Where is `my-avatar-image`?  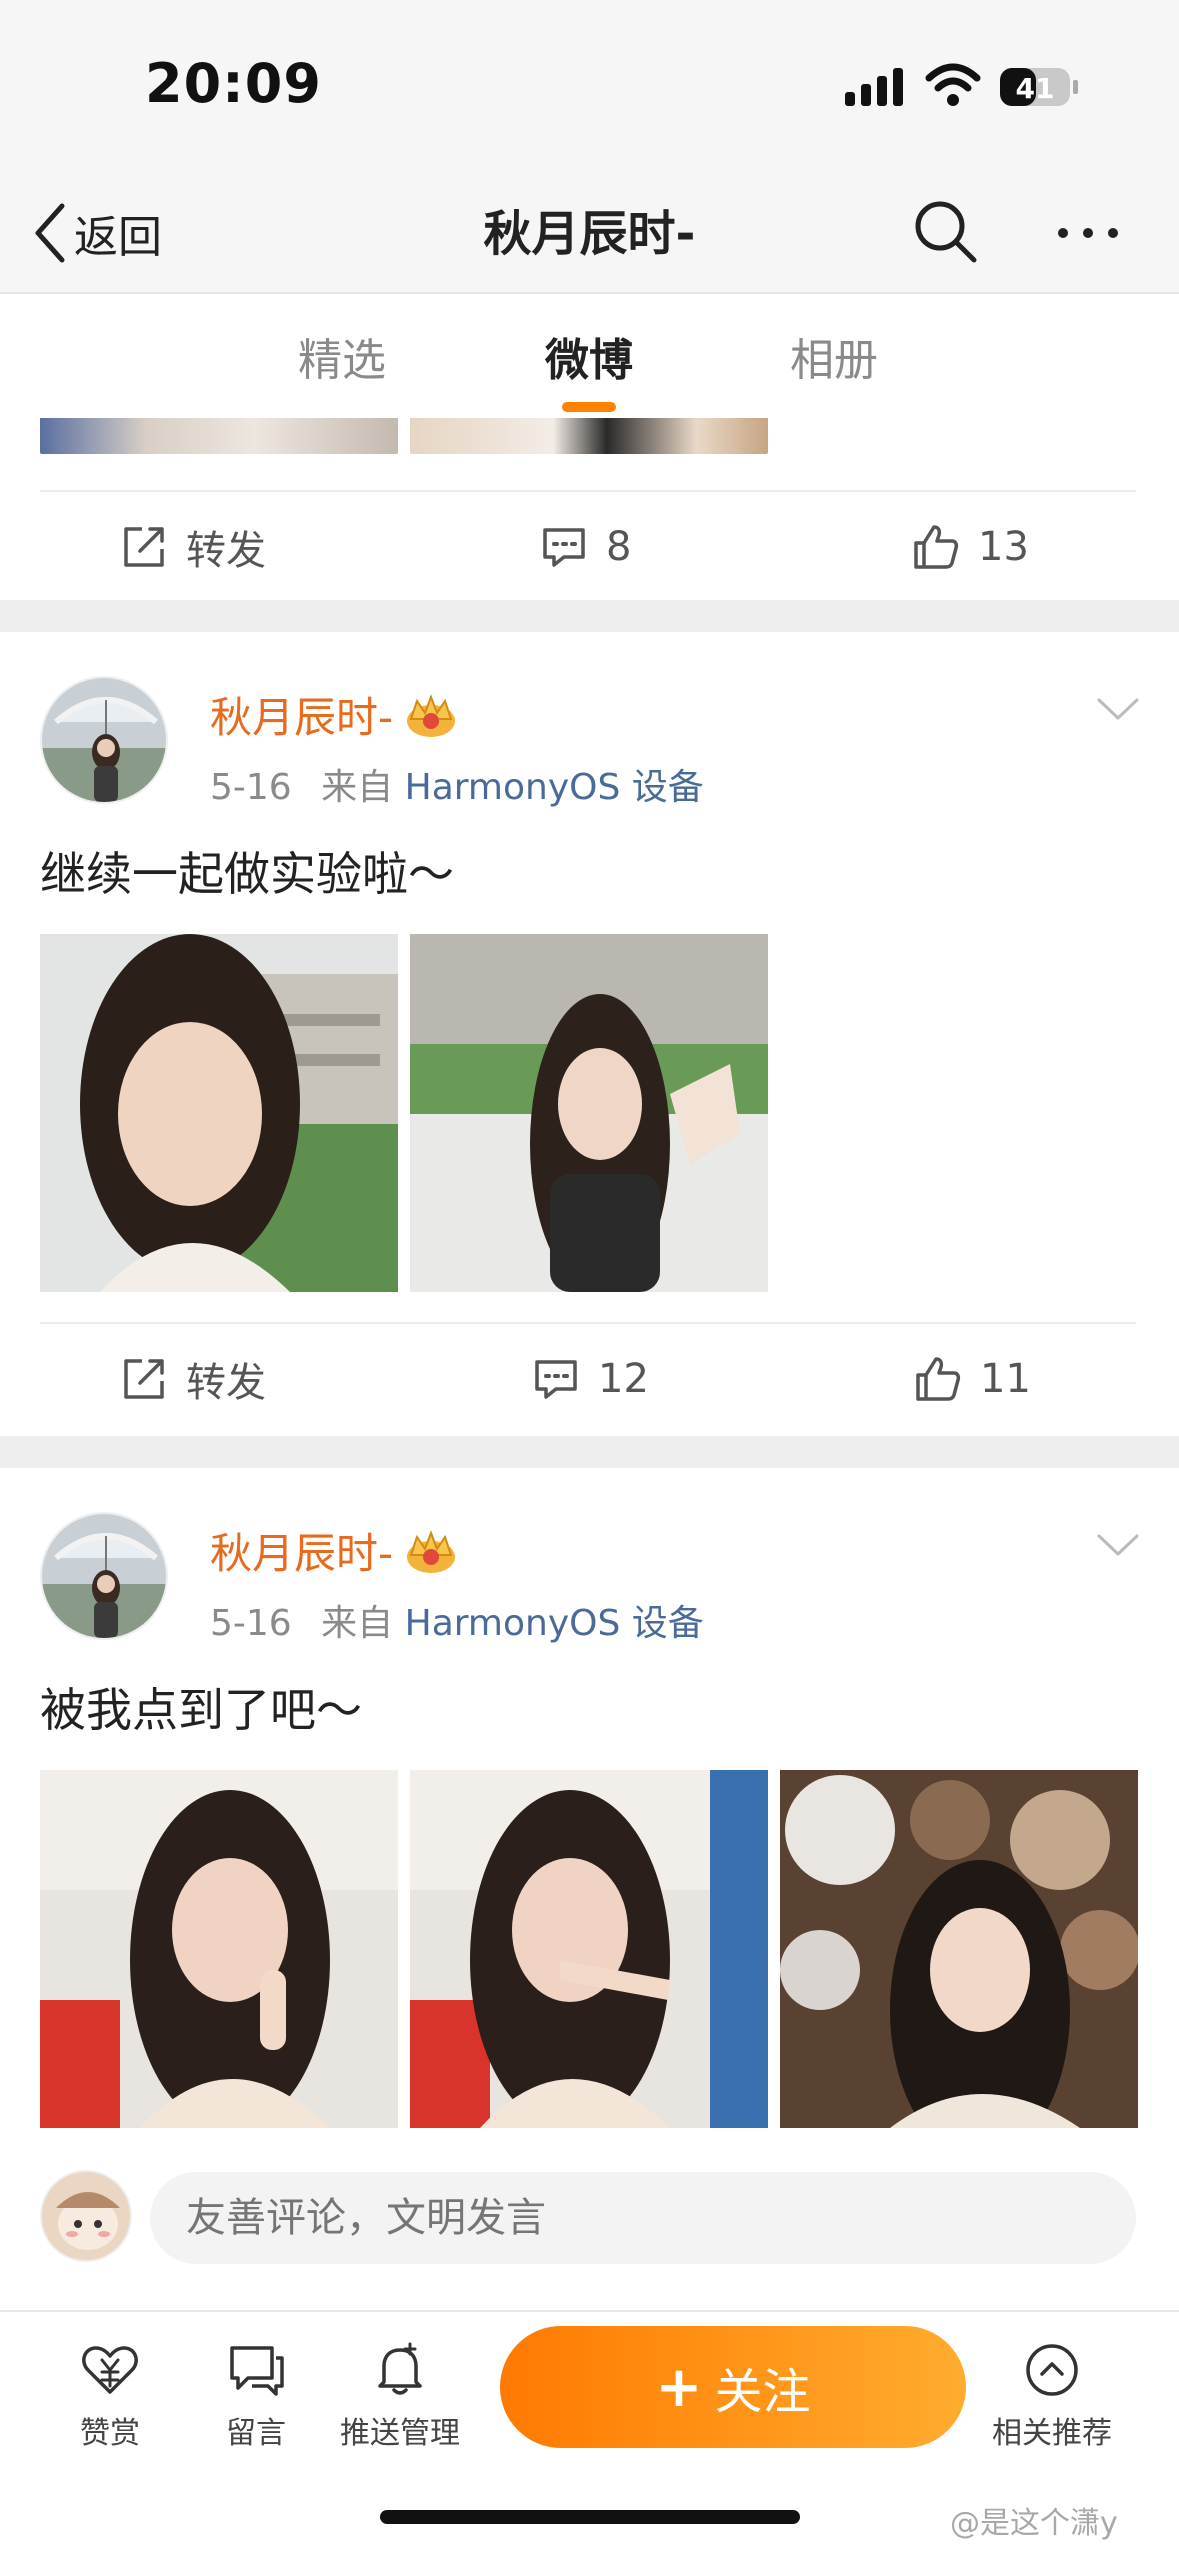 my-avatar-image is located at coordinates (86, 2216).